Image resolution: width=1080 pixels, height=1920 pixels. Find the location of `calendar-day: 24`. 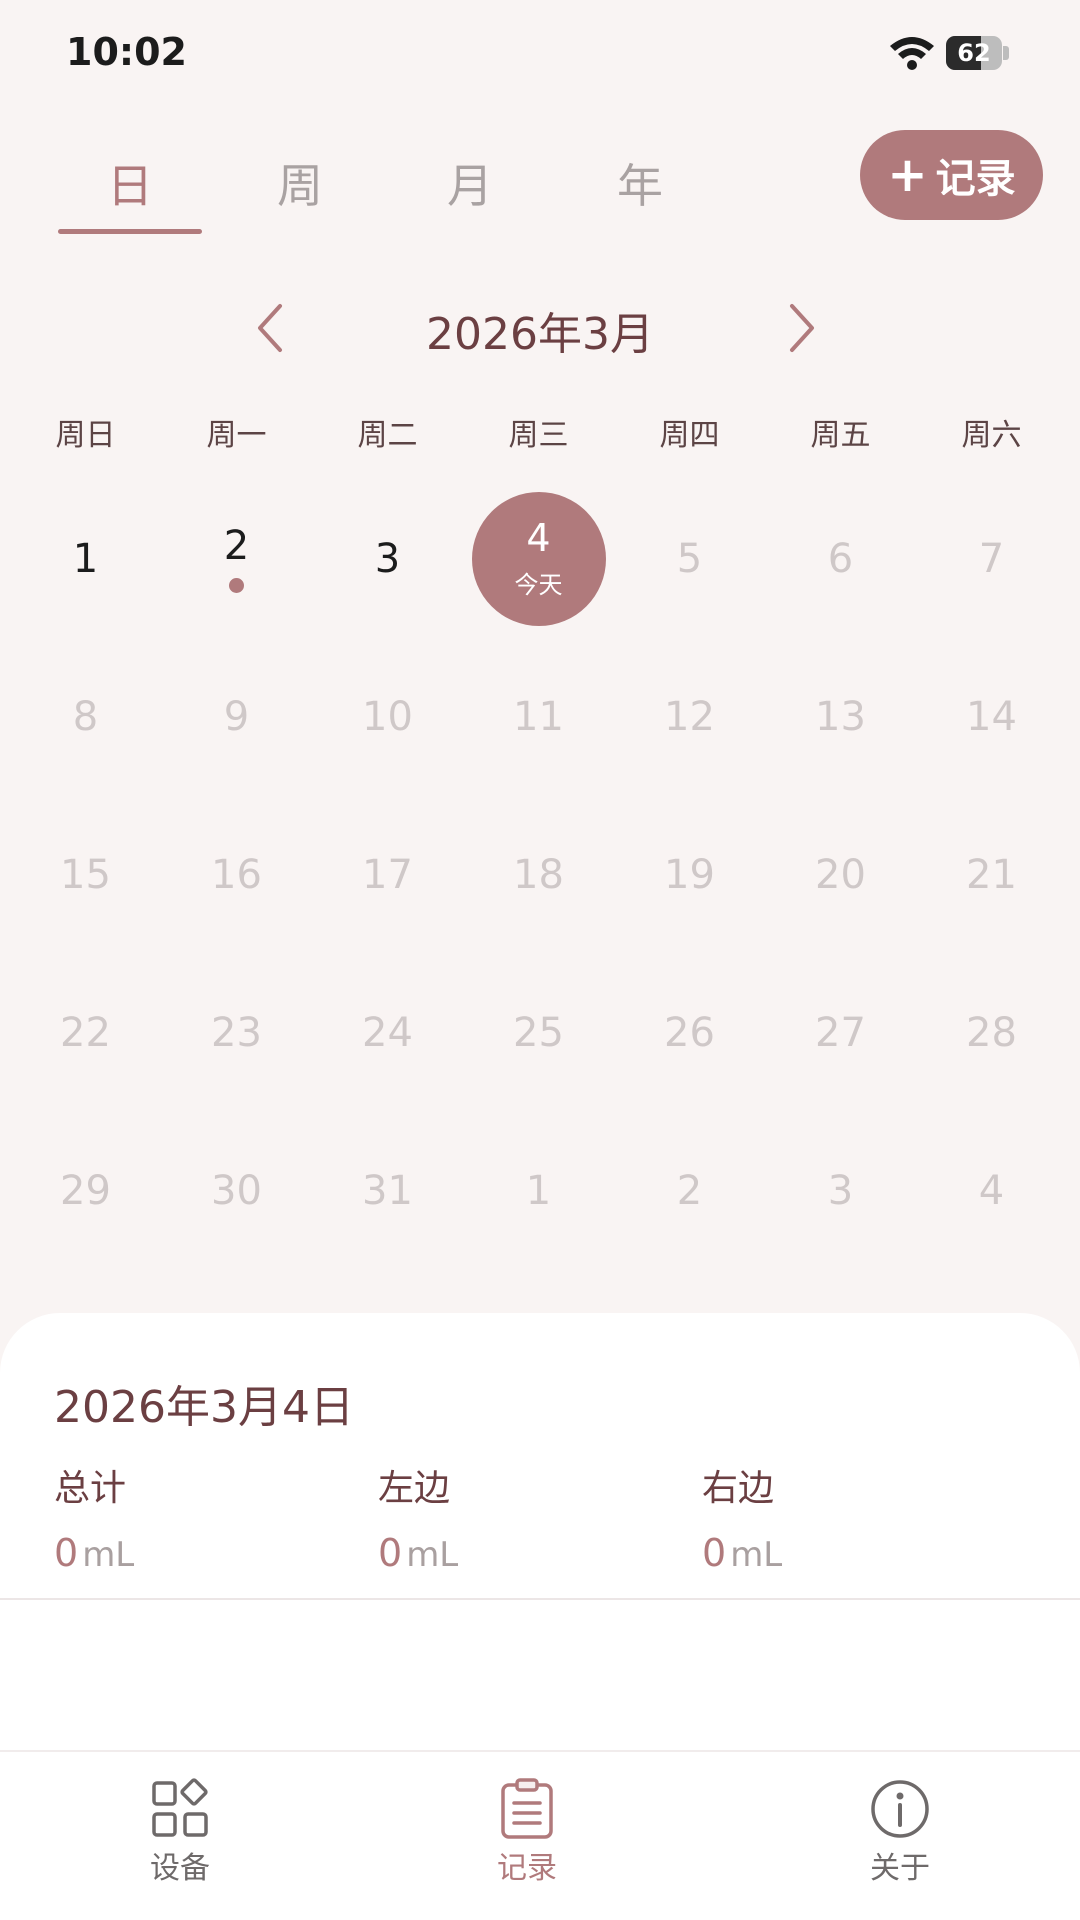

calendar-day: 24 is located at coordinates (387, 1033).